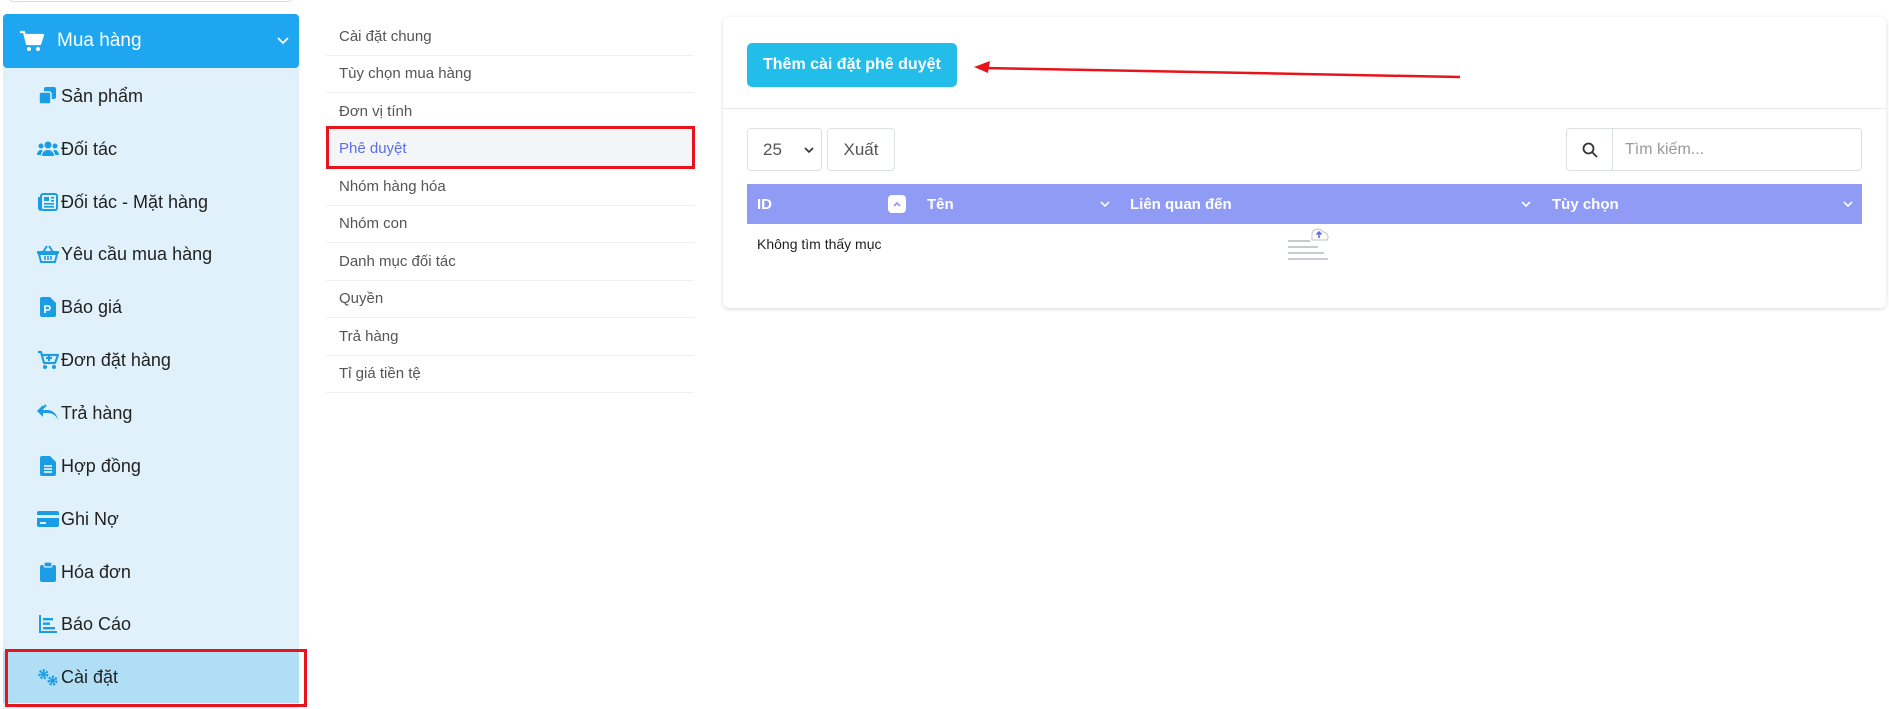  Describe the element at coordinates (97, 412) in the screenshot. I see `sidebar-item-label: Trả hàng` at that location.